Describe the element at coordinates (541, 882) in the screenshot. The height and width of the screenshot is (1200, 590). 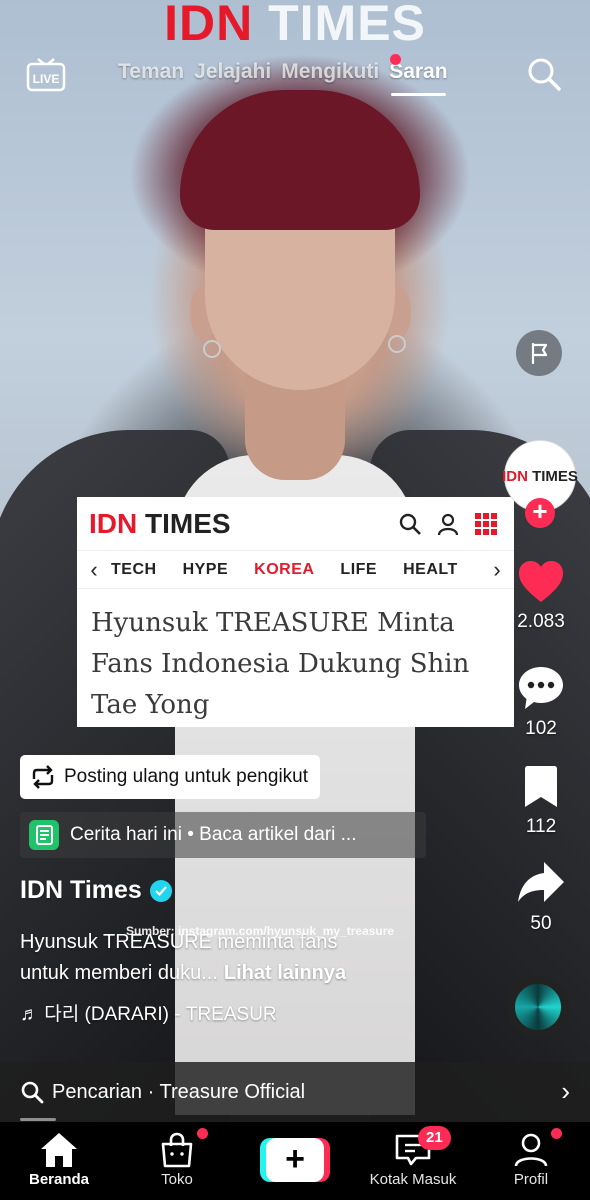
I see `share-arrow-icon` at that location.